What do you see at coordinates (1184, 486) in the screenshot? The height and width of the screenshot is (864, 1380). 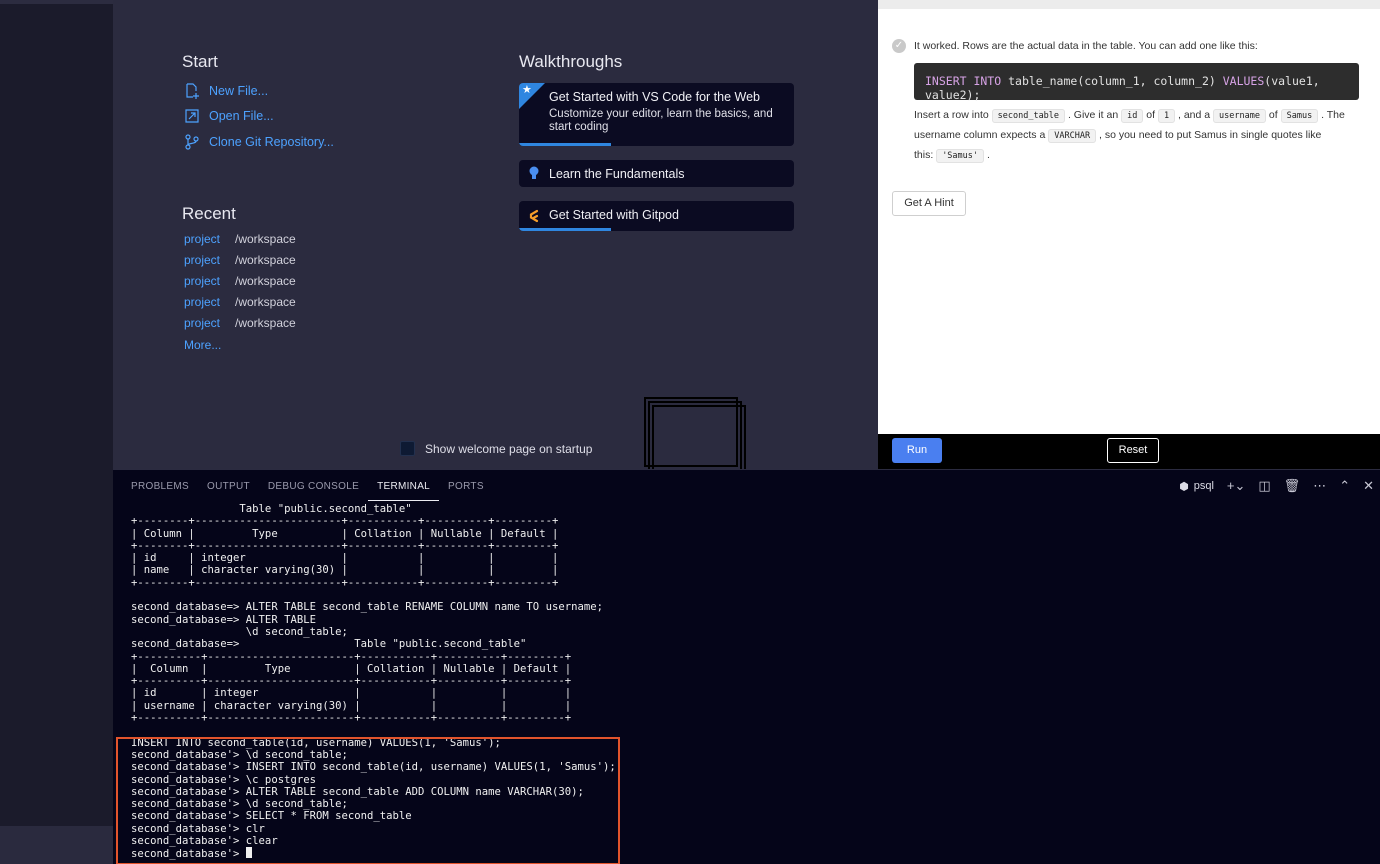 I see `terminal-shell-icon: ⬢` at bounding box center [1184, 486].